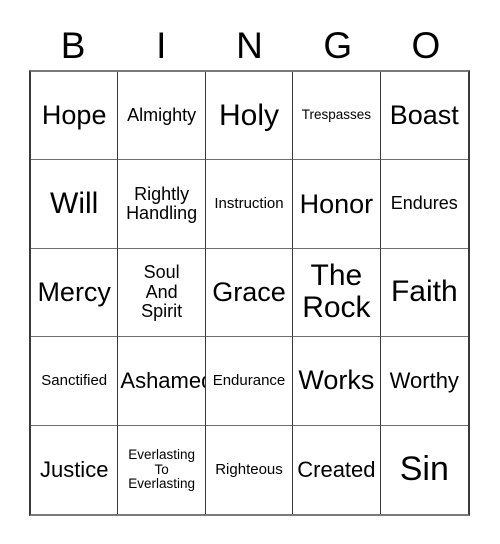 The height and width of the screenshot is (544, 500). I want to click on bingo-header-letter-g: G, so click(338, 45).